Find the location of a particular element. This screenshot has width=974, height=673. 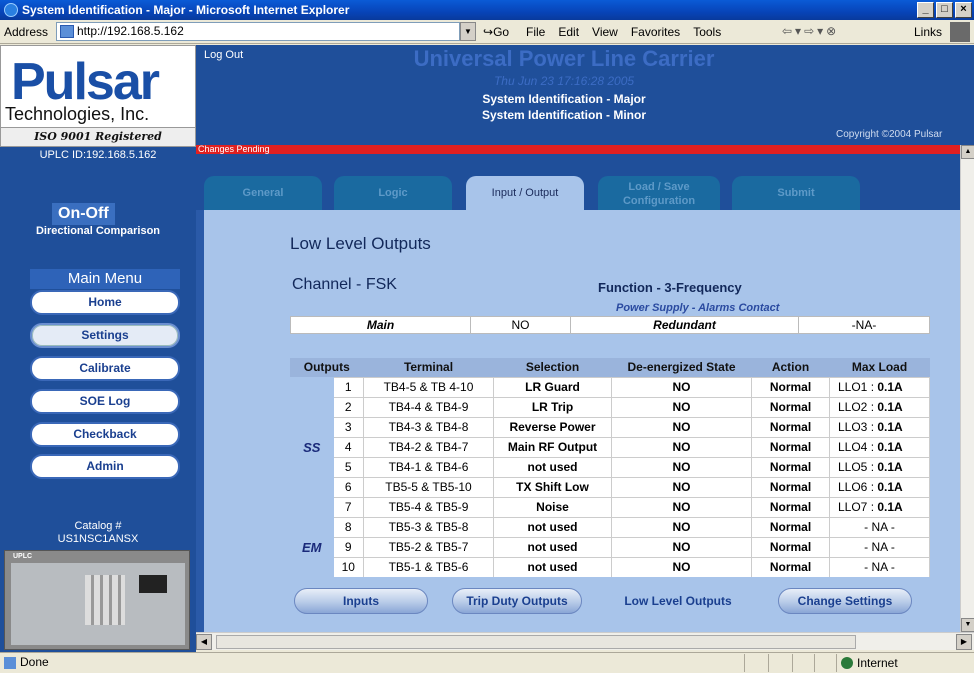

scroll-right-arrow-icon: ▶ is located at coordinates (964, 642).